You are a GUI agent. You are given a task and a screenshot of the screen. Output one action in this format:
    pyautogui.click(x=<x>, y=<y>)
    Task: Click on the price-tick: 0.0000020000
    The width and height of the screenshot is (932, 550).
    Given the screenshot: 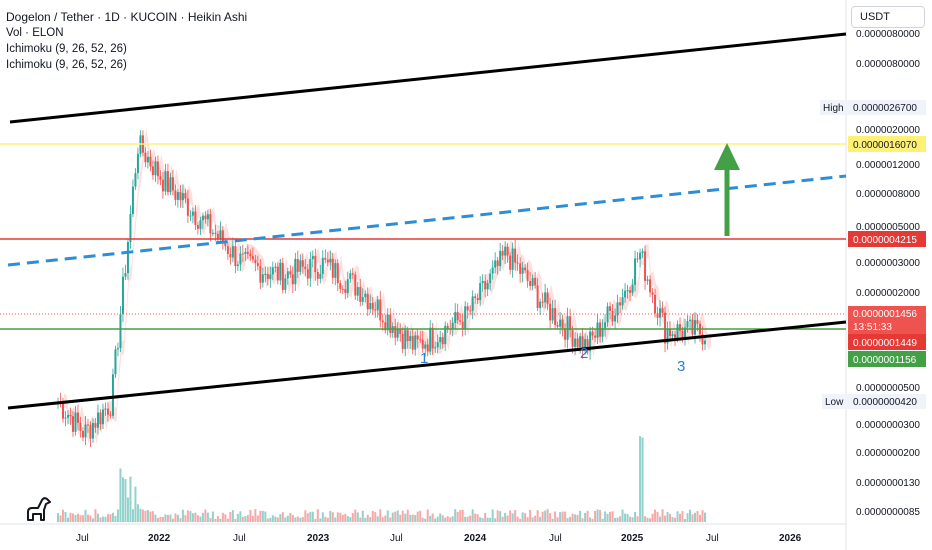 What is the action you would take?
    pyautogui.click(x=888, y=130)
    